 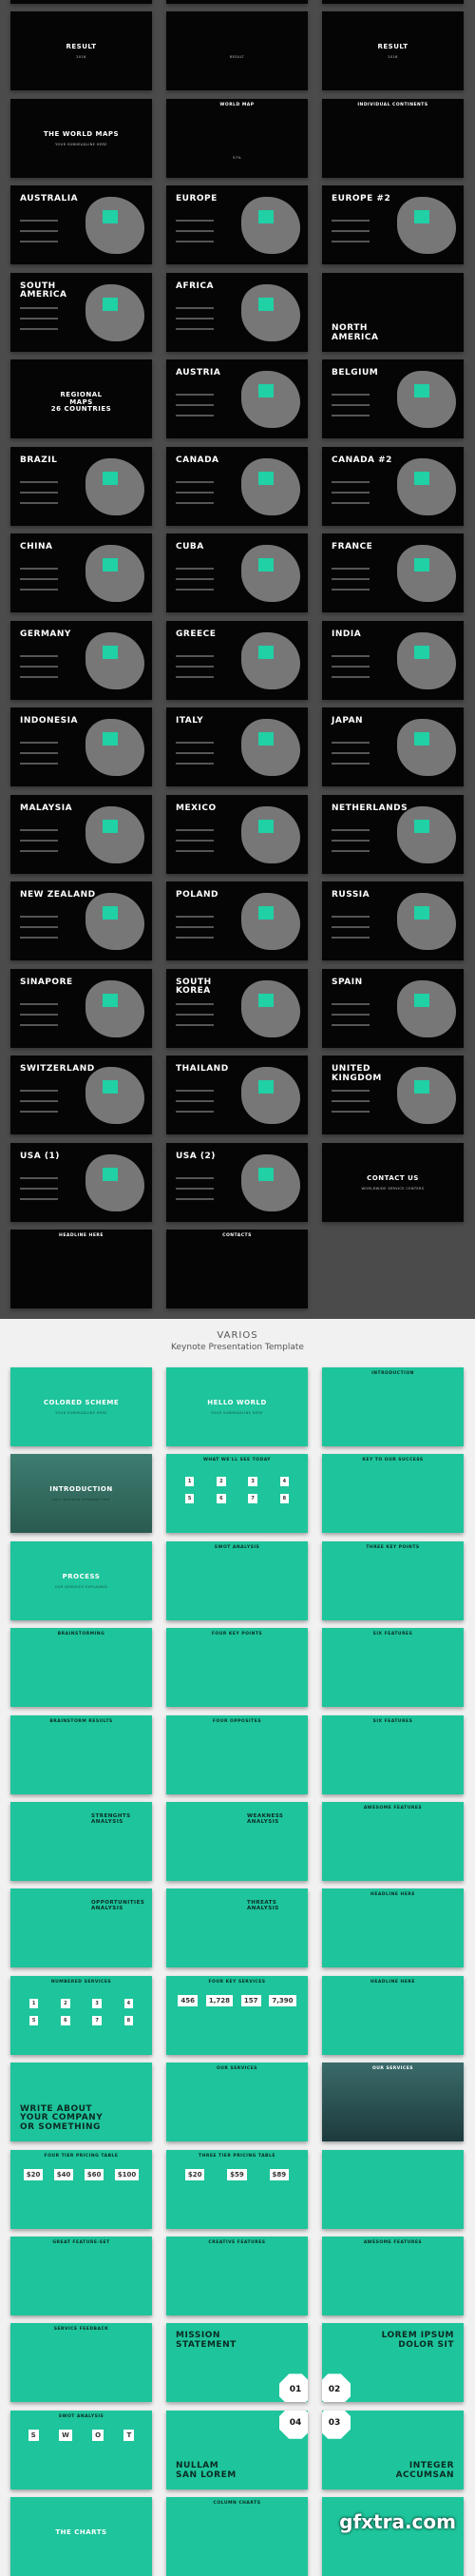 What do you see at coordinates (393, 834) in the screenshot?
I see `slide-thumbnail: NETHERLANDS` at bounding box center [393, 834].